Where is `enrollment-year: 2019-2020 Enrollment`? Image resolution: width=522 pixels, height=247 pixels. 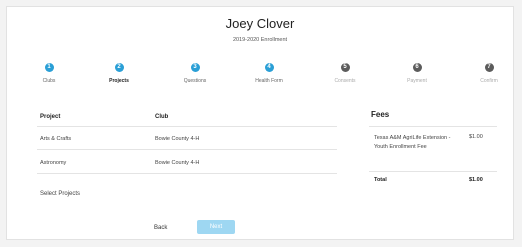 enrollment-year: 2019-2020 Enrollment is located at coordinates (260, 40).